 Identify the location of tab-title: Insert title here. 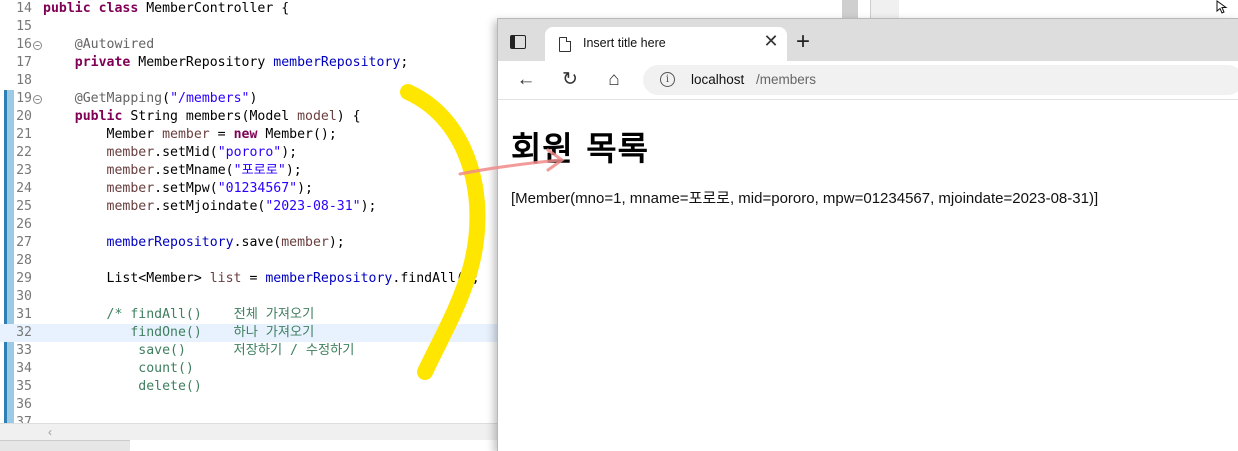
(624, 43).